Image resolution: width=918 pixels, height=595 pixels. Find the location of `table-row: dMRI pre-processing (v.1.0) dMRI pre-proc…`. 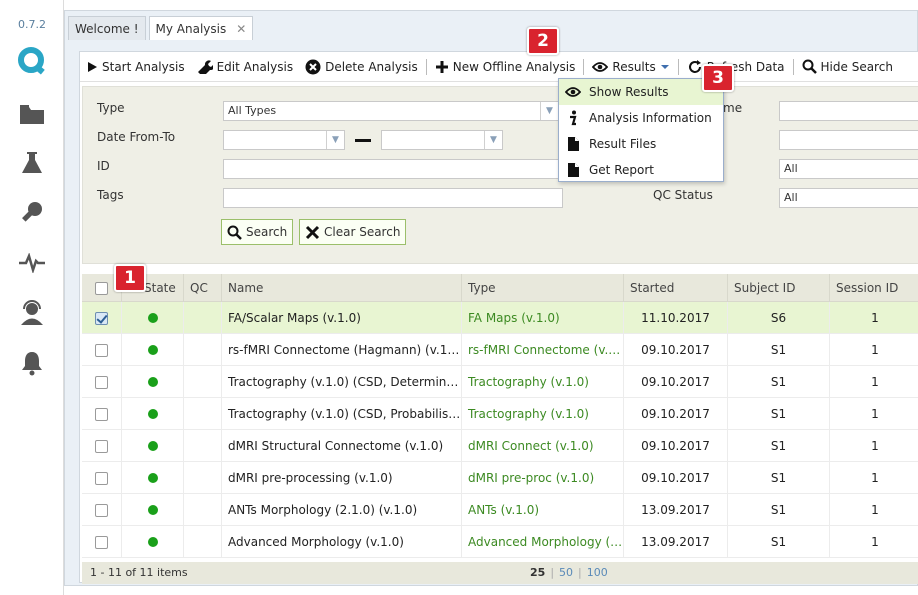

table-row: dMRI pre-processing (v.1.0) dMRI pre-proc… is located at coordinates (500, 478).